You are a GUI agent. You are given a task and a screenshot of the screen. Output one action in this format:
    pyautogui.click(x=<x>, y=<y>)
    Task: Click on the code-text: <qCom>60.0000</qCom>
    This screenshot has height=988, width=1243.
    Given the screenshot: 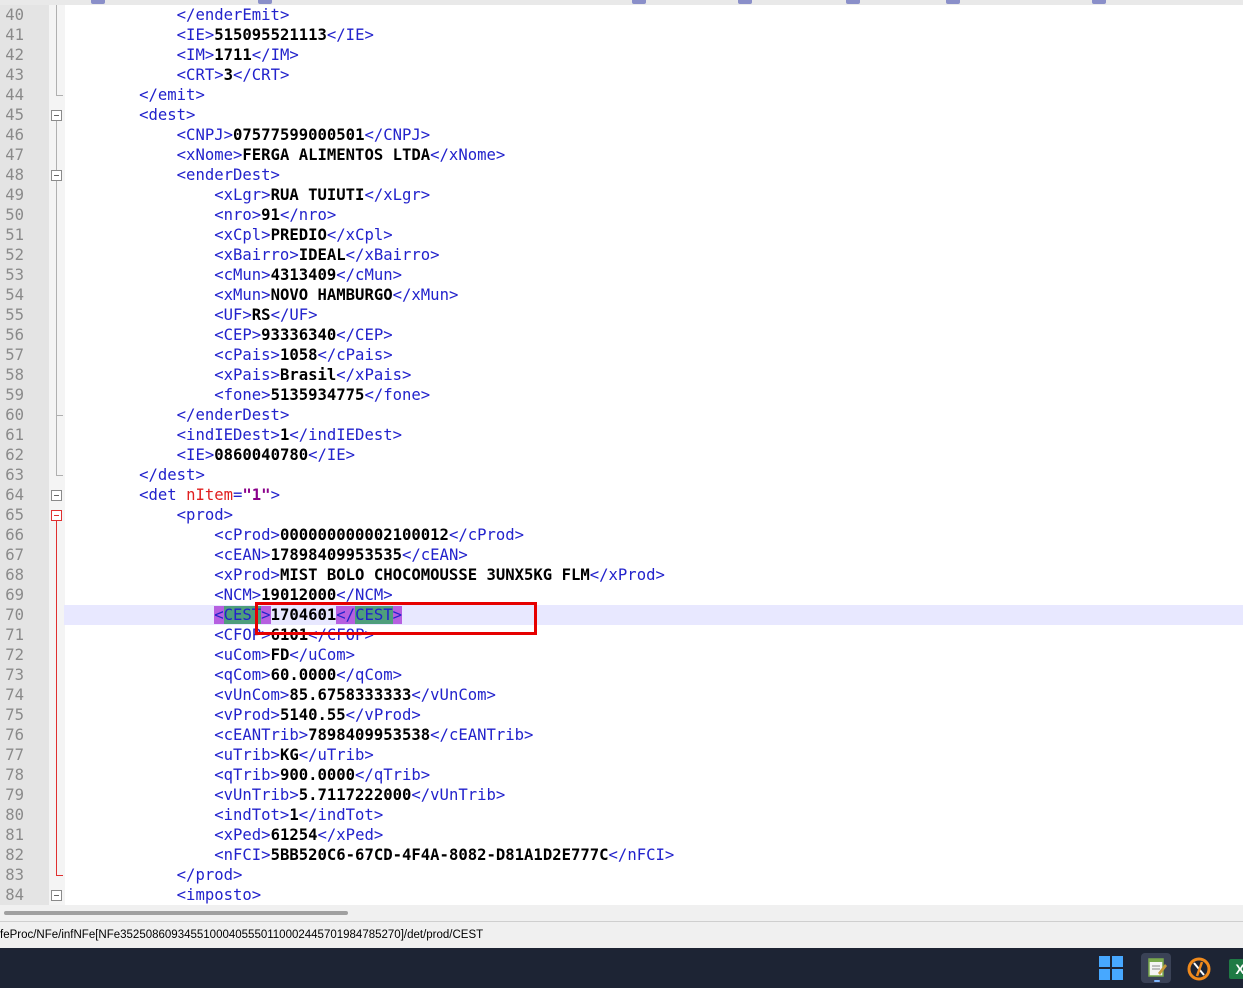 What is the action you would take?
    pyautogui.click(x=233, y=675)
    